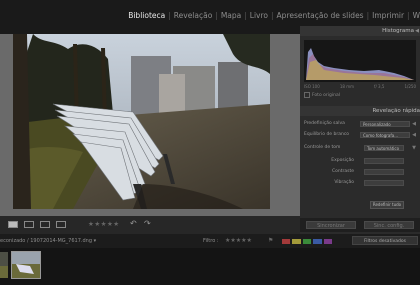 Image resolution: width=420 pixels, height=285 pixels. What do you see at coordinates (48, 241) in the screenshot?
I see `source-path: econizado / 19072014-MG_7617.dng ▾` at bounding box center [48, 241].